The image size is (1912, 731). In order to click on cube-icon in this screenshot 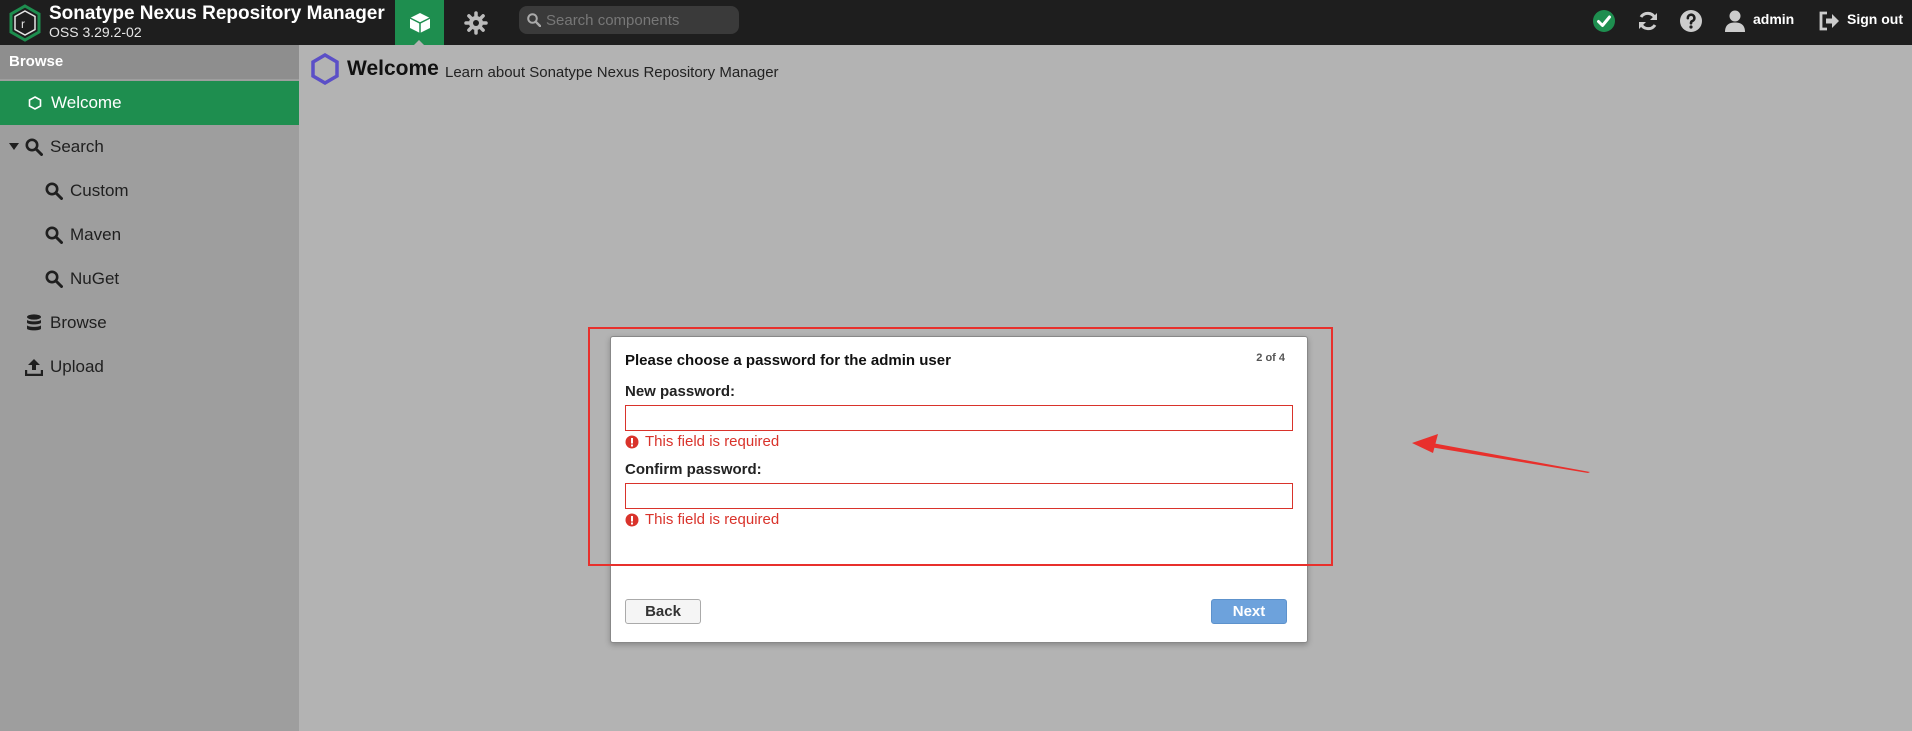, I will do `click(419, 22)`.